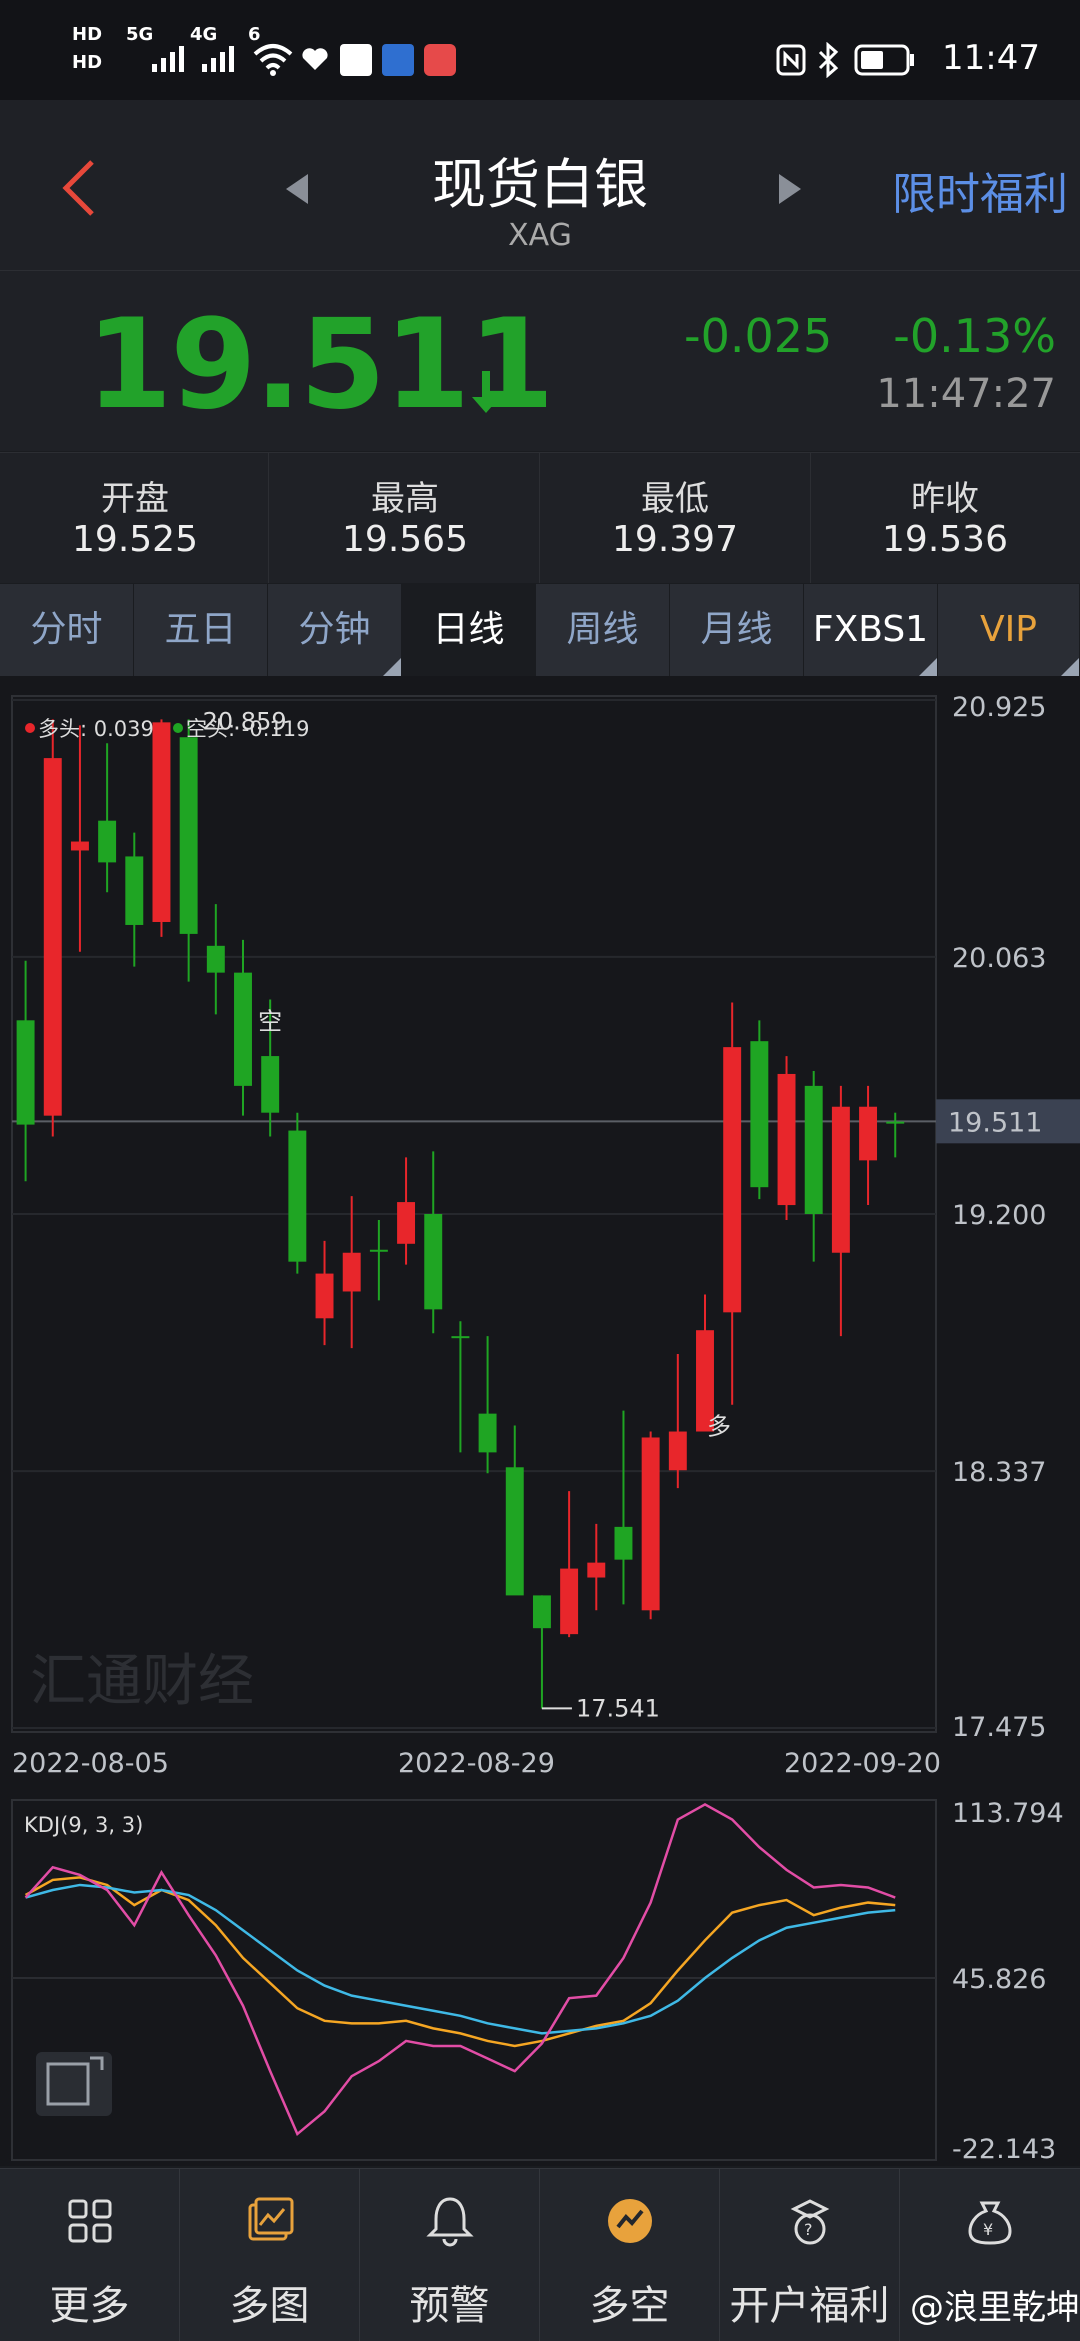 The width and height of the screenshot is (1080, 2341). Describe the element at coordinates (675, 518) in the screenshot. I see `stat-low: 最低 19.397` at that location.